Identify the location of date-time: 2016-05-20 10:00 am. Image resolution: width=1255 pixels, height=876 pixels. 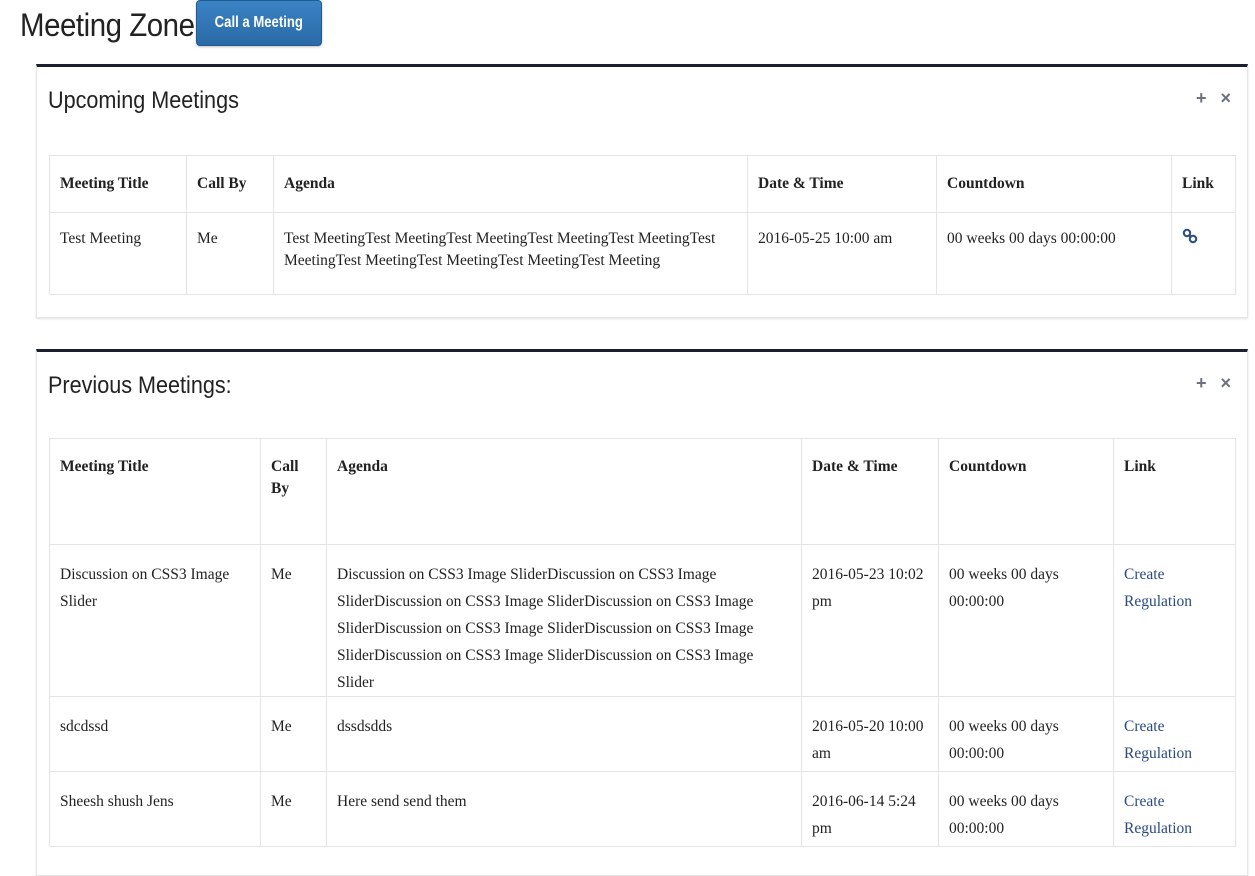
(870, 734).